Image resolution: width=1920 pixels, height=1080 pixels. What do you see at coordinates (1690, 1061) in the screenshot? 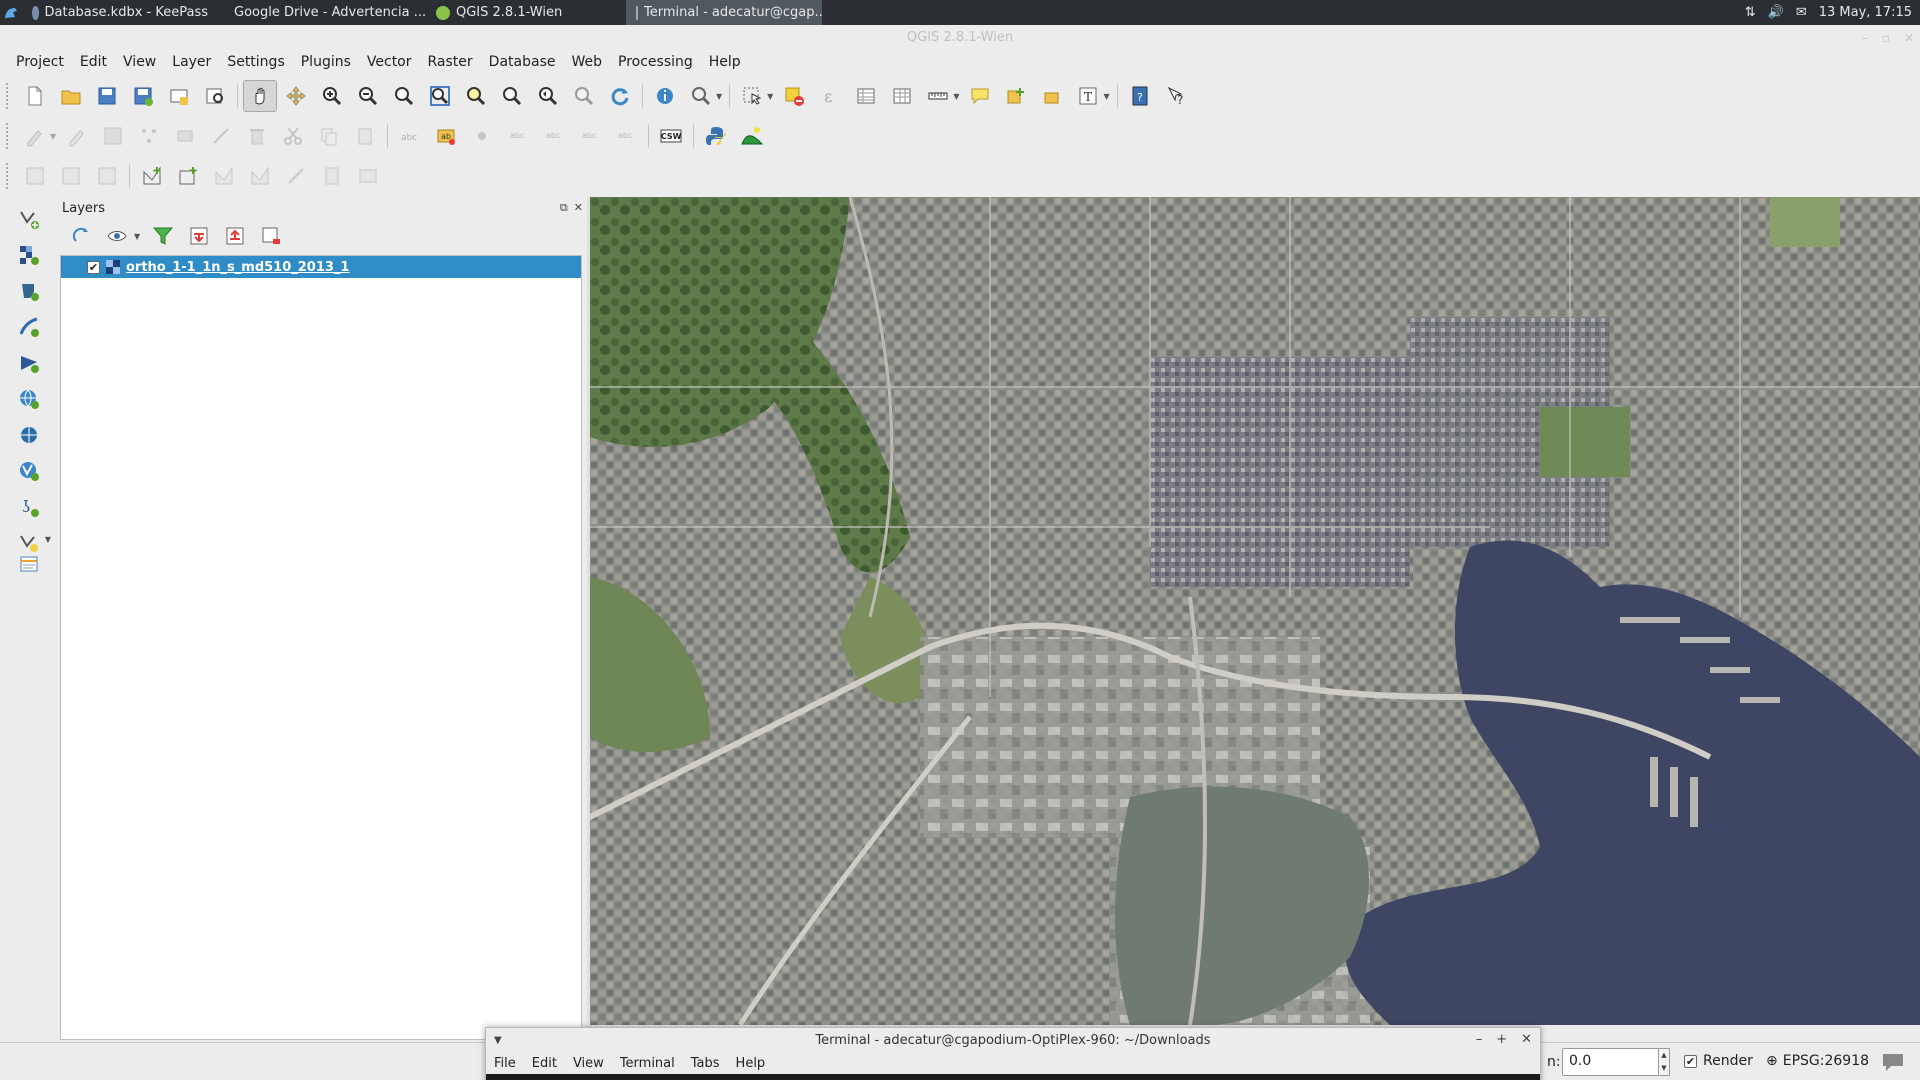
I see `render-checkbox: ✔` at bounding box center [1690, 1061].